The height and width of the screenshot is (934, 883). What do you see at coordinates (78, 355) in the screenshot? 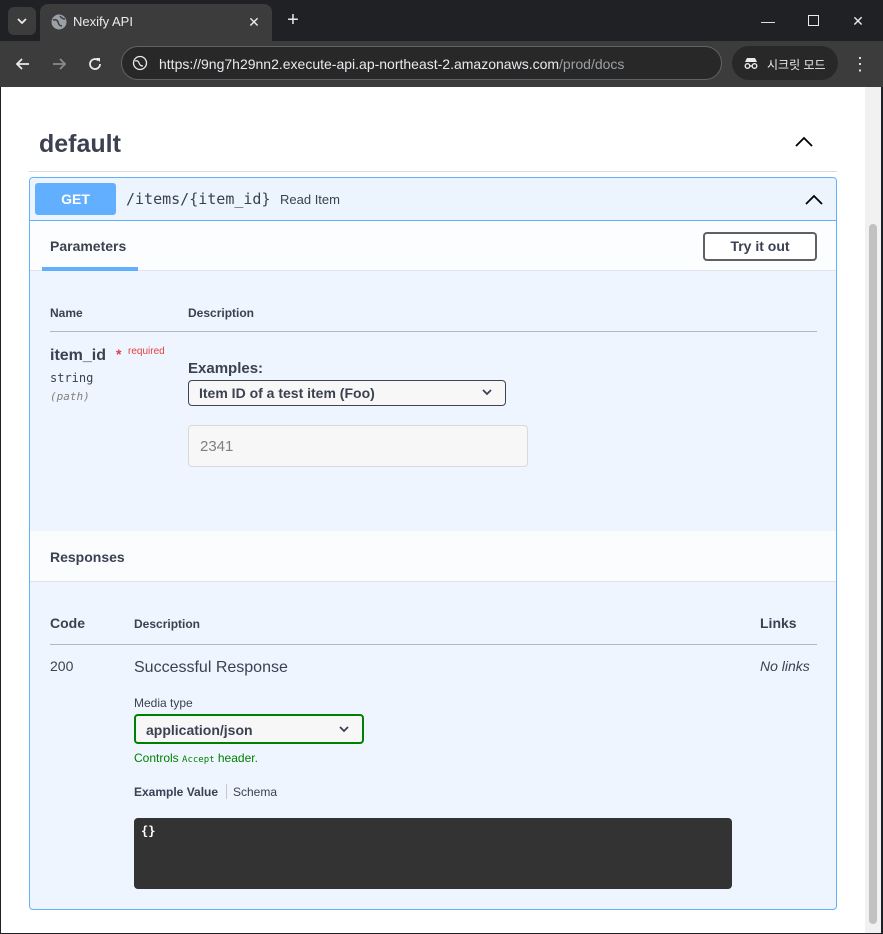
I see `param-name: item_id` at bounding box center [78, 355].